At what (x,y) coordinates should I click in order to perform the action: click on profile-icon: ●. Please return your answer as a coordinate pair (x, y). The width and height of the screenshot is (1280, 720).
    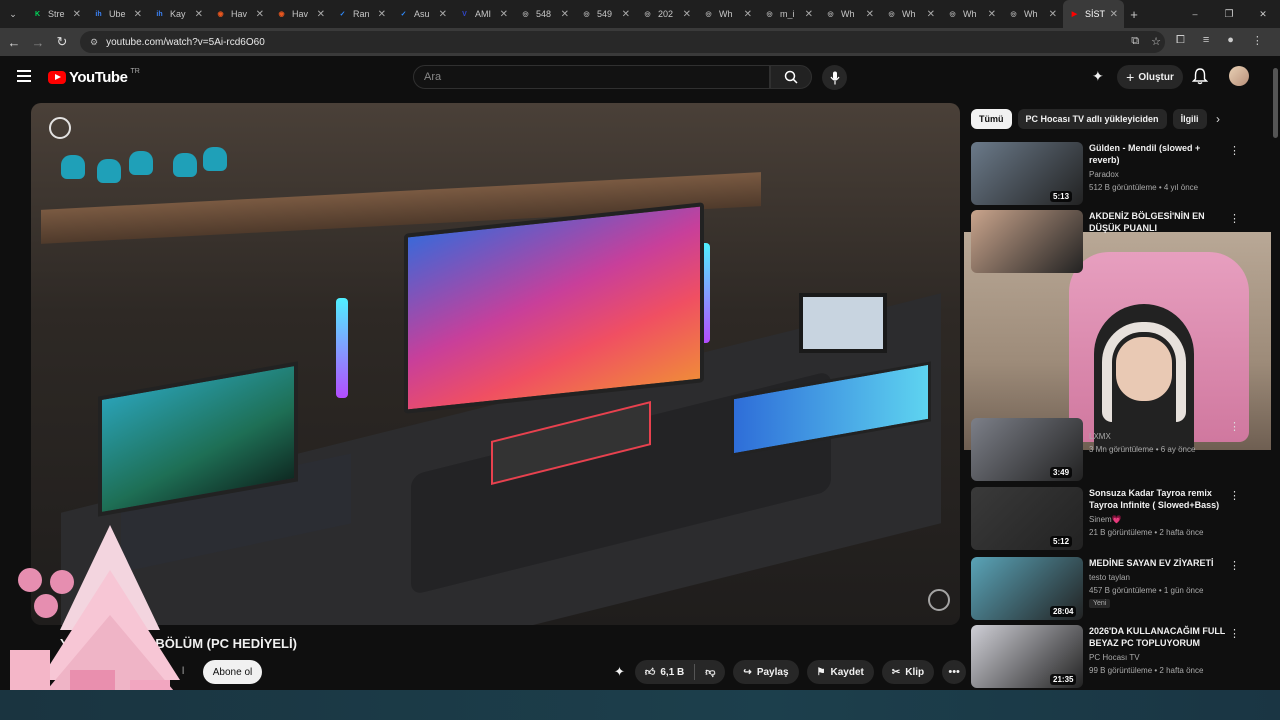
    Looking at the image, I should click on (1230, 40).